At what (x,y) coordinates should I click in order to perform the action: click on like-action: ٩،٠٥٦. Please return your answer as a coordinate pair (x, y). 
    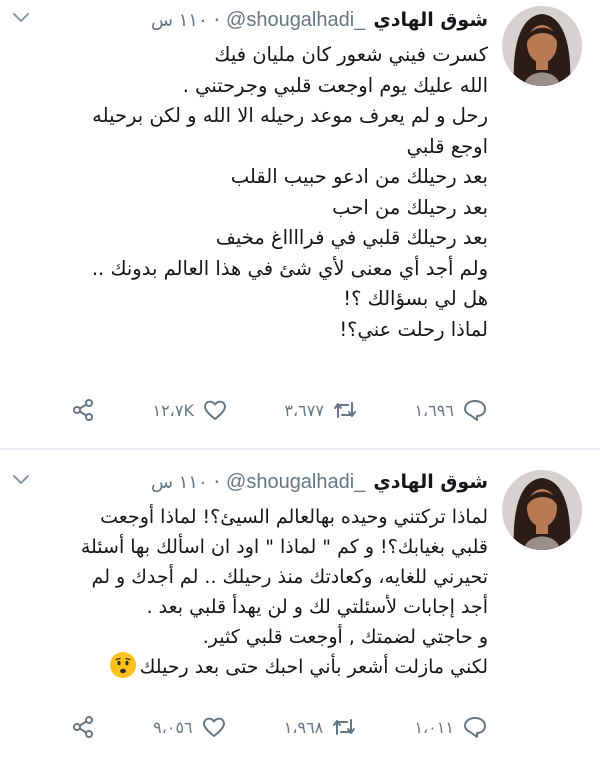
    Looking at the image, I should click on (190, 727).